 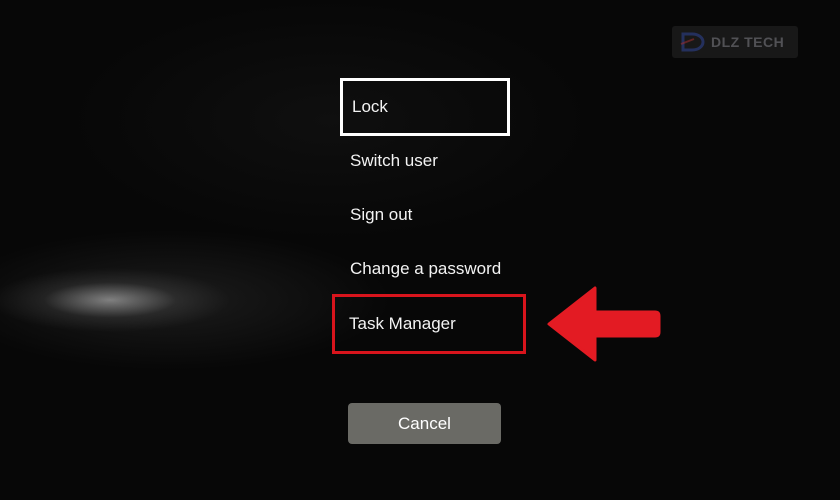 I want to click on brand-watermark: DLZ TECH, so click(x=735, y=42).